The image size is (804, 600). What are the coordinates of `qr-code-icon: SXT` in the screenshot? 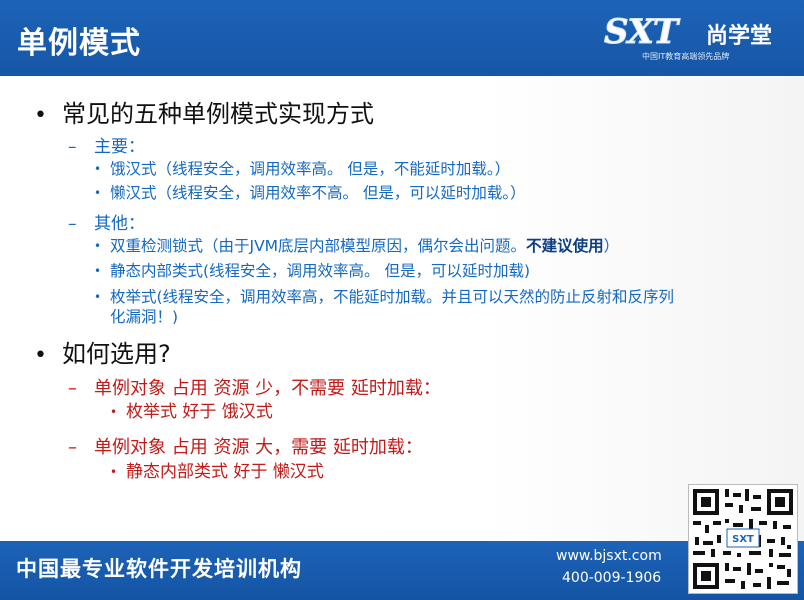 It's located at (743, 539).